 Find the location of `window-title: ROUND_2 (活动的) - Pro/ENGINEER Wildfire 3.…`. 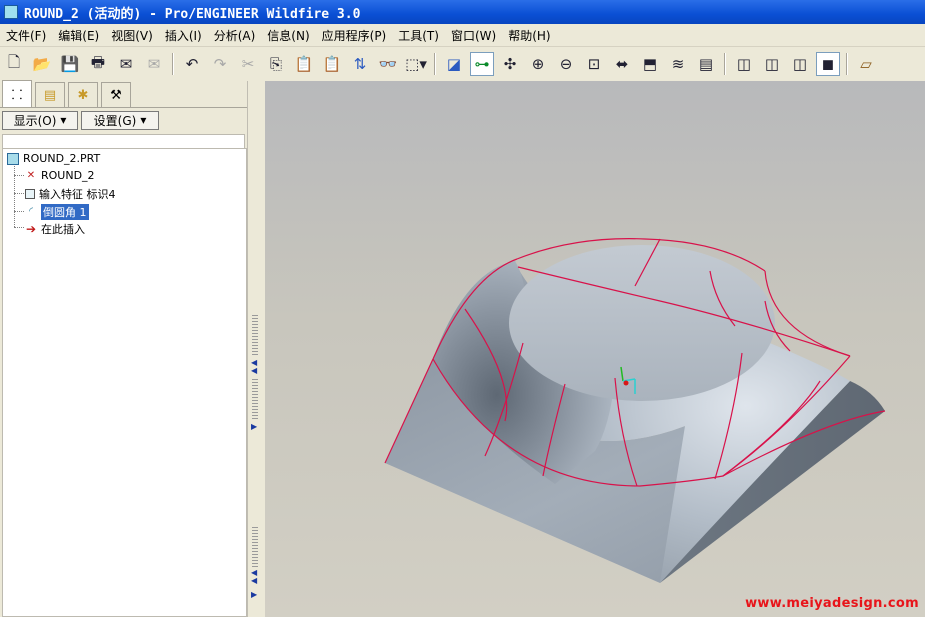

window-title: ROUND_2 (活动的) - Pro/ENGINEER Wildfire 3.… is located at coordinates (192, 14).